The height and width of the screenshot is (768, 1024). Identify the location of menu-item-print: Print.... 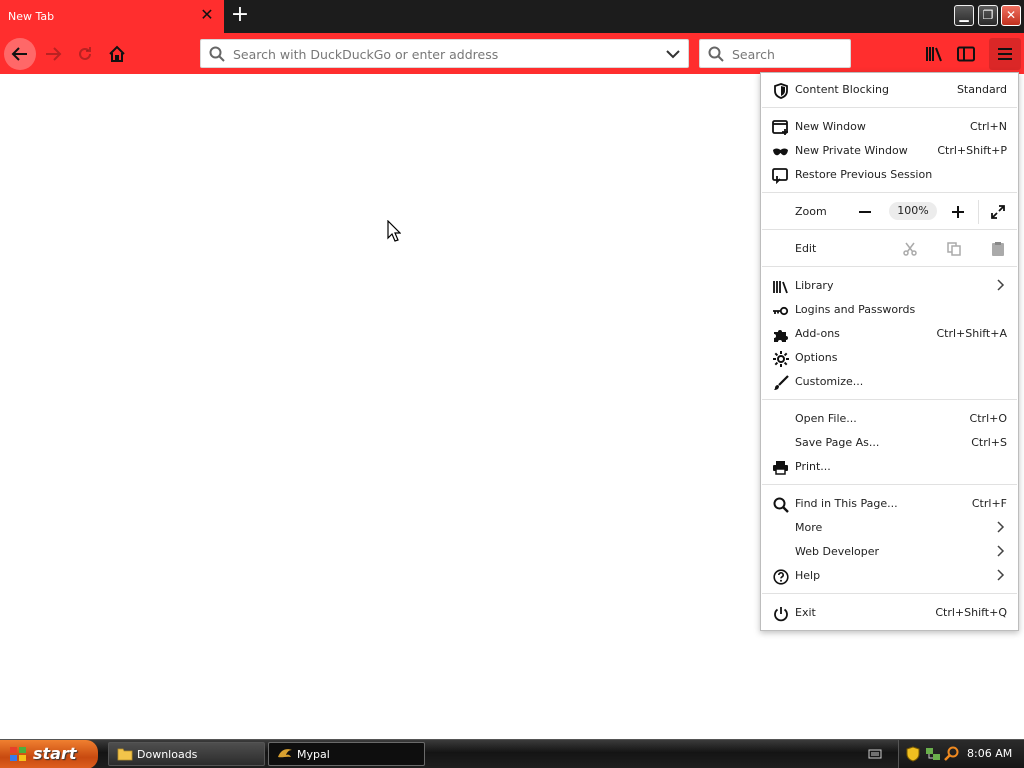
(889, 467).